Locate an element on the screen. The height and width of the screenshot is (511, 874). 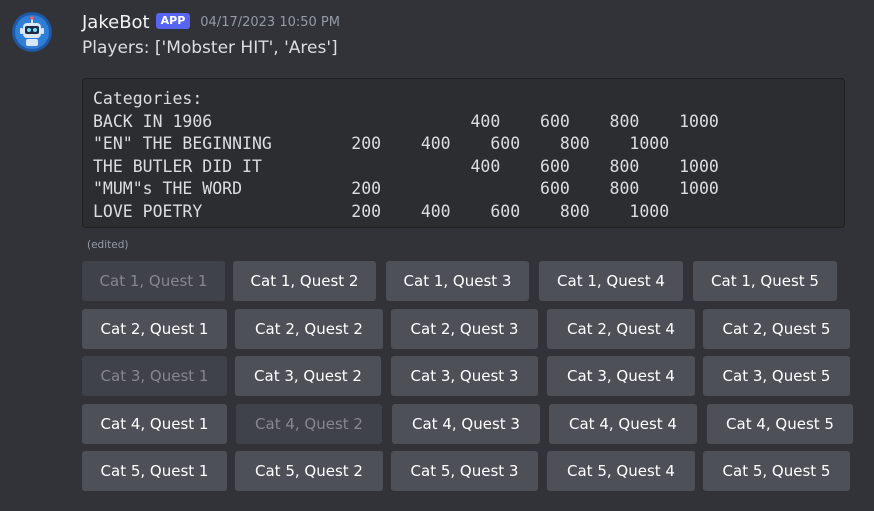
code-line: THE BUTLER DID IT 400 600 800 1000 is located at coordinates (406, 166).